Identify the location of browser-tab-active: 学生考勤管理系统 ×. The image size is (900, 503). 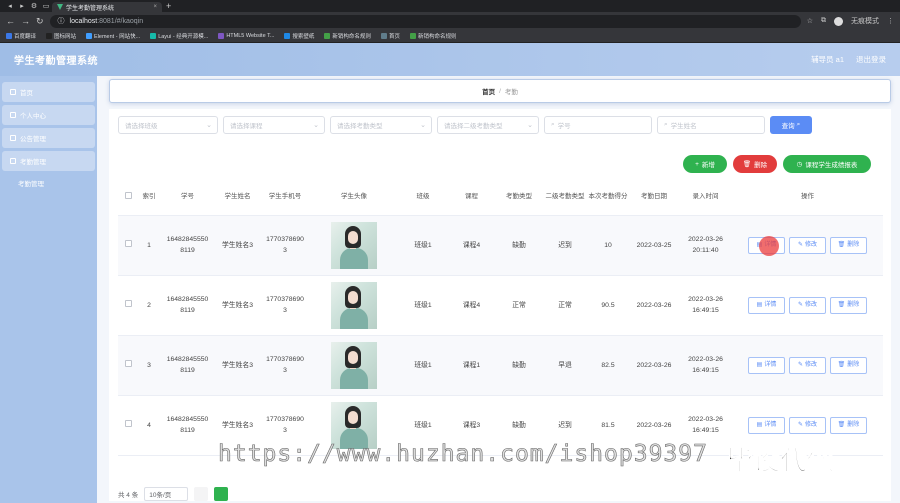
(107, 7).